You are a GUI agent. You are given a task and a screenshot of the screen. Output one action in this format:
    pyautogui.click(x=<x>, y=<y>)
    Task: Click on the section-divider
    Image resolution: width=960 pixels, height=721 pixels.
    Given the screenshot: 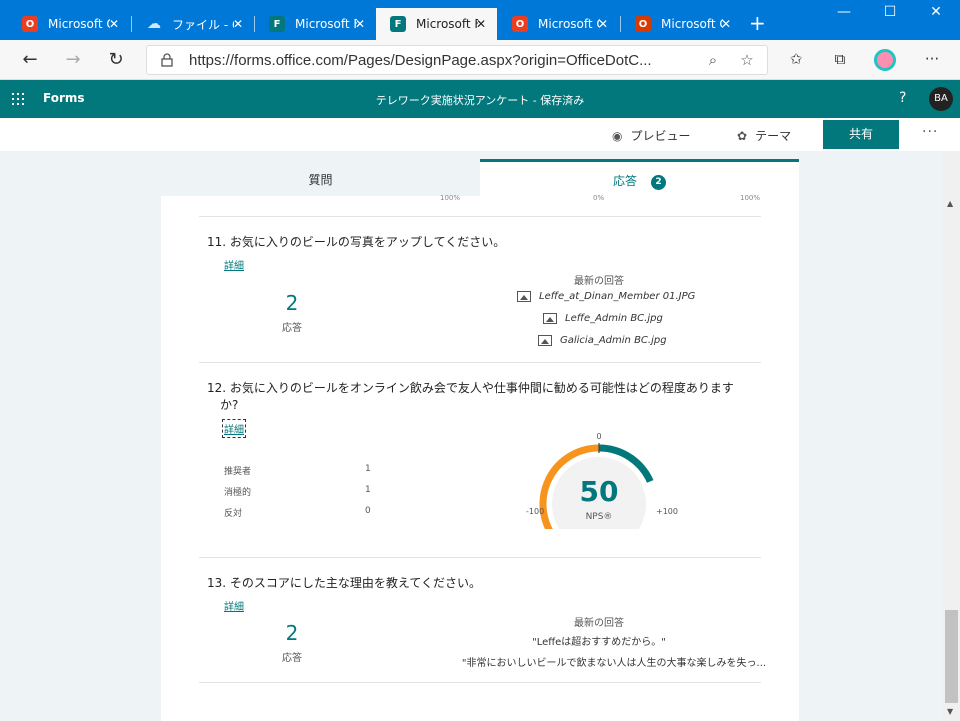 What is the action you would take?
    pyautogui.click(x=480, y=216)
    